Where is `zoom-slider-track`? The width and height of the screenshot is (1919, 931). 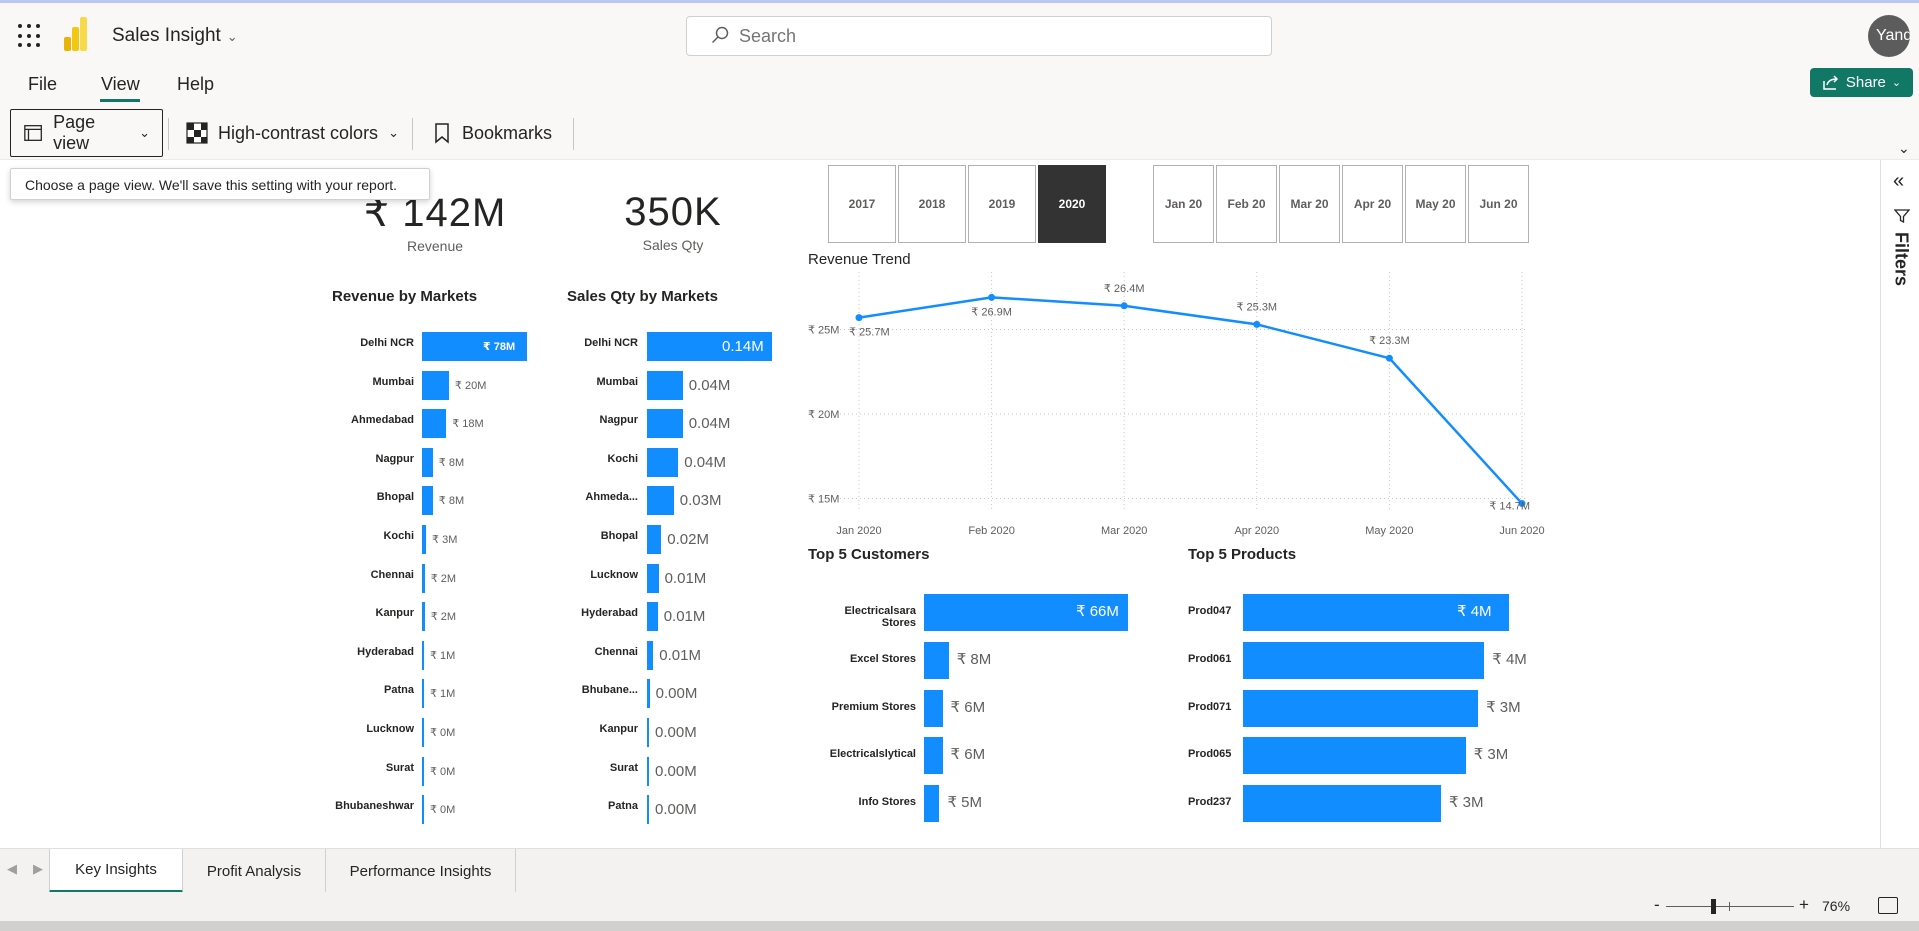 zoom-slider-track is located at coordinates (1730, 906).